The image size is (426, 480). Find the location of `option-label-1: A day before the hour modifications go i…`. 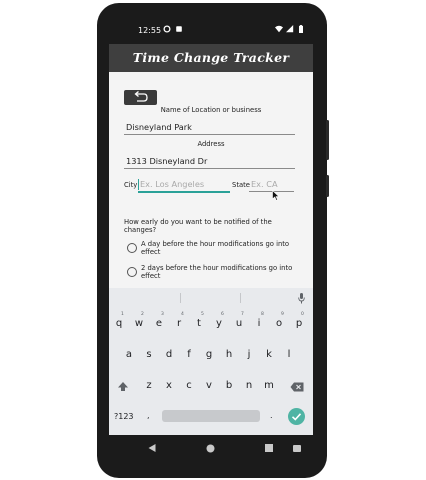

option-label-1: A day before the hour modifications go i… is located at coordinates (218, 248).